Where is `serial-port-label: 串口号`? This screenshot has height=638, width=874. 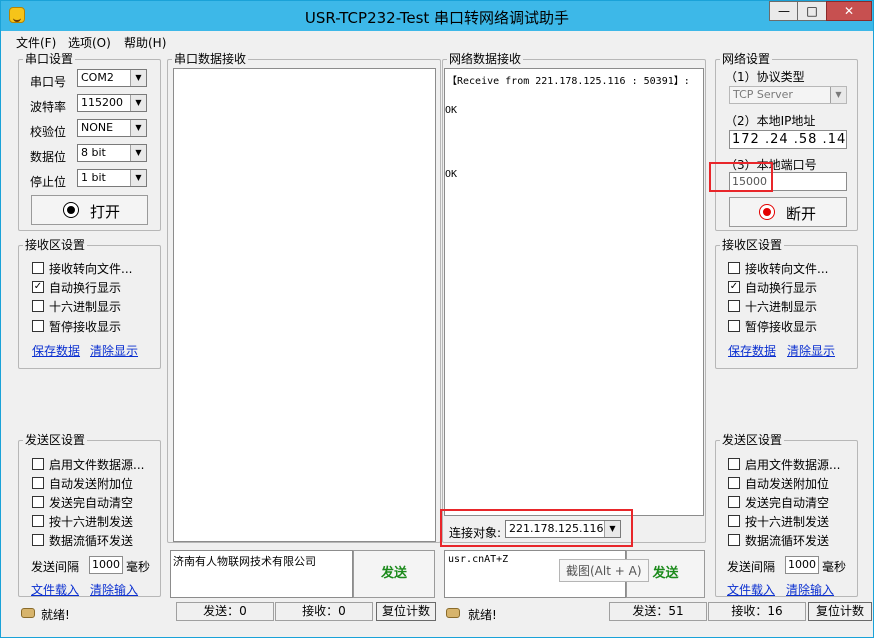
serial-port-label: 串口号 is located at coordinates (48, 82).